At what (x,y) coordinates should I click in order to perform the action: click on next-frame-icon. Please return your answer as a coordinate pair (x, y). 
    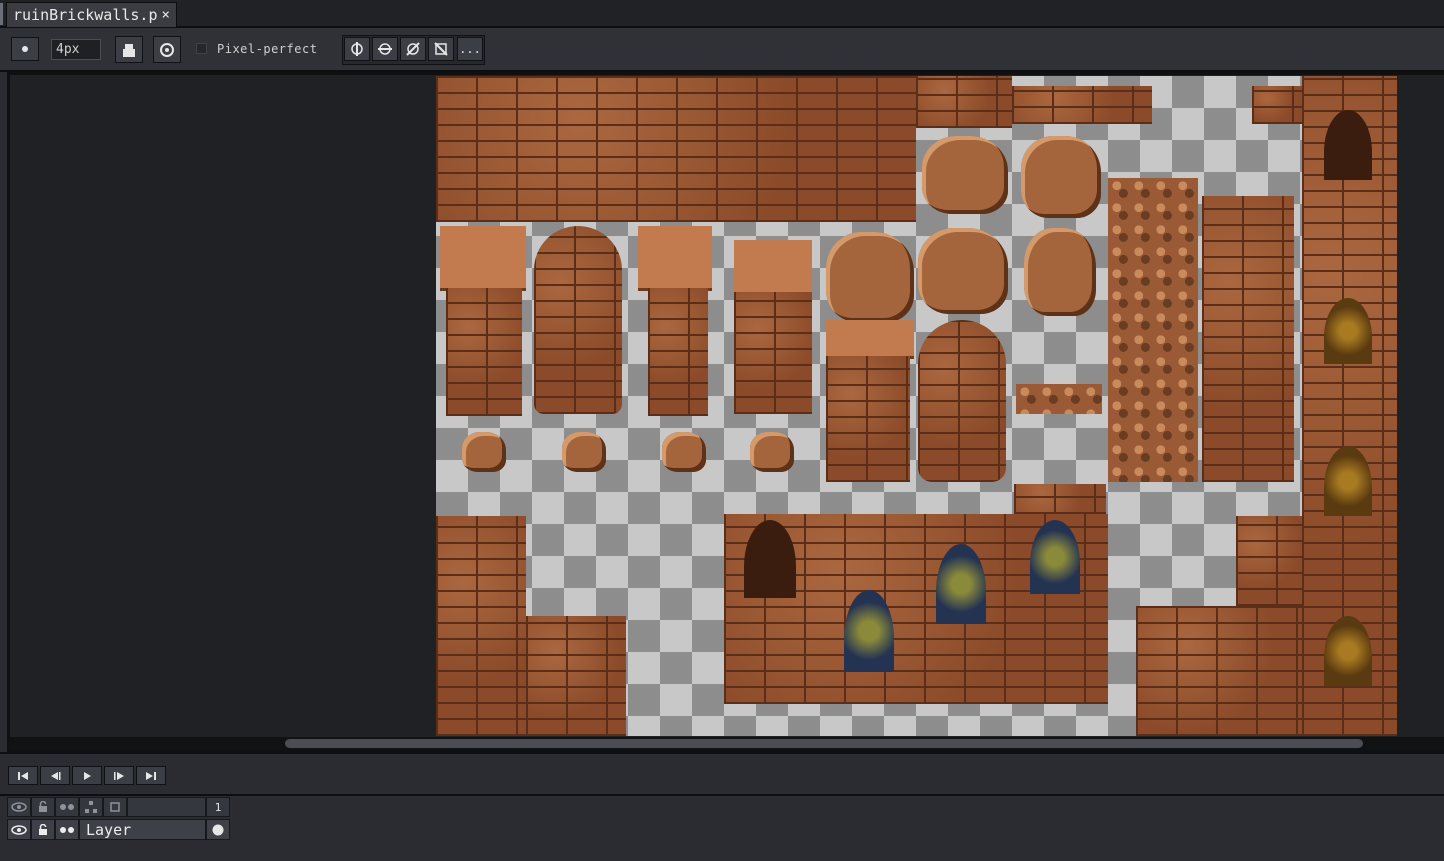
    Looking at the image, I should click on (119, 775).